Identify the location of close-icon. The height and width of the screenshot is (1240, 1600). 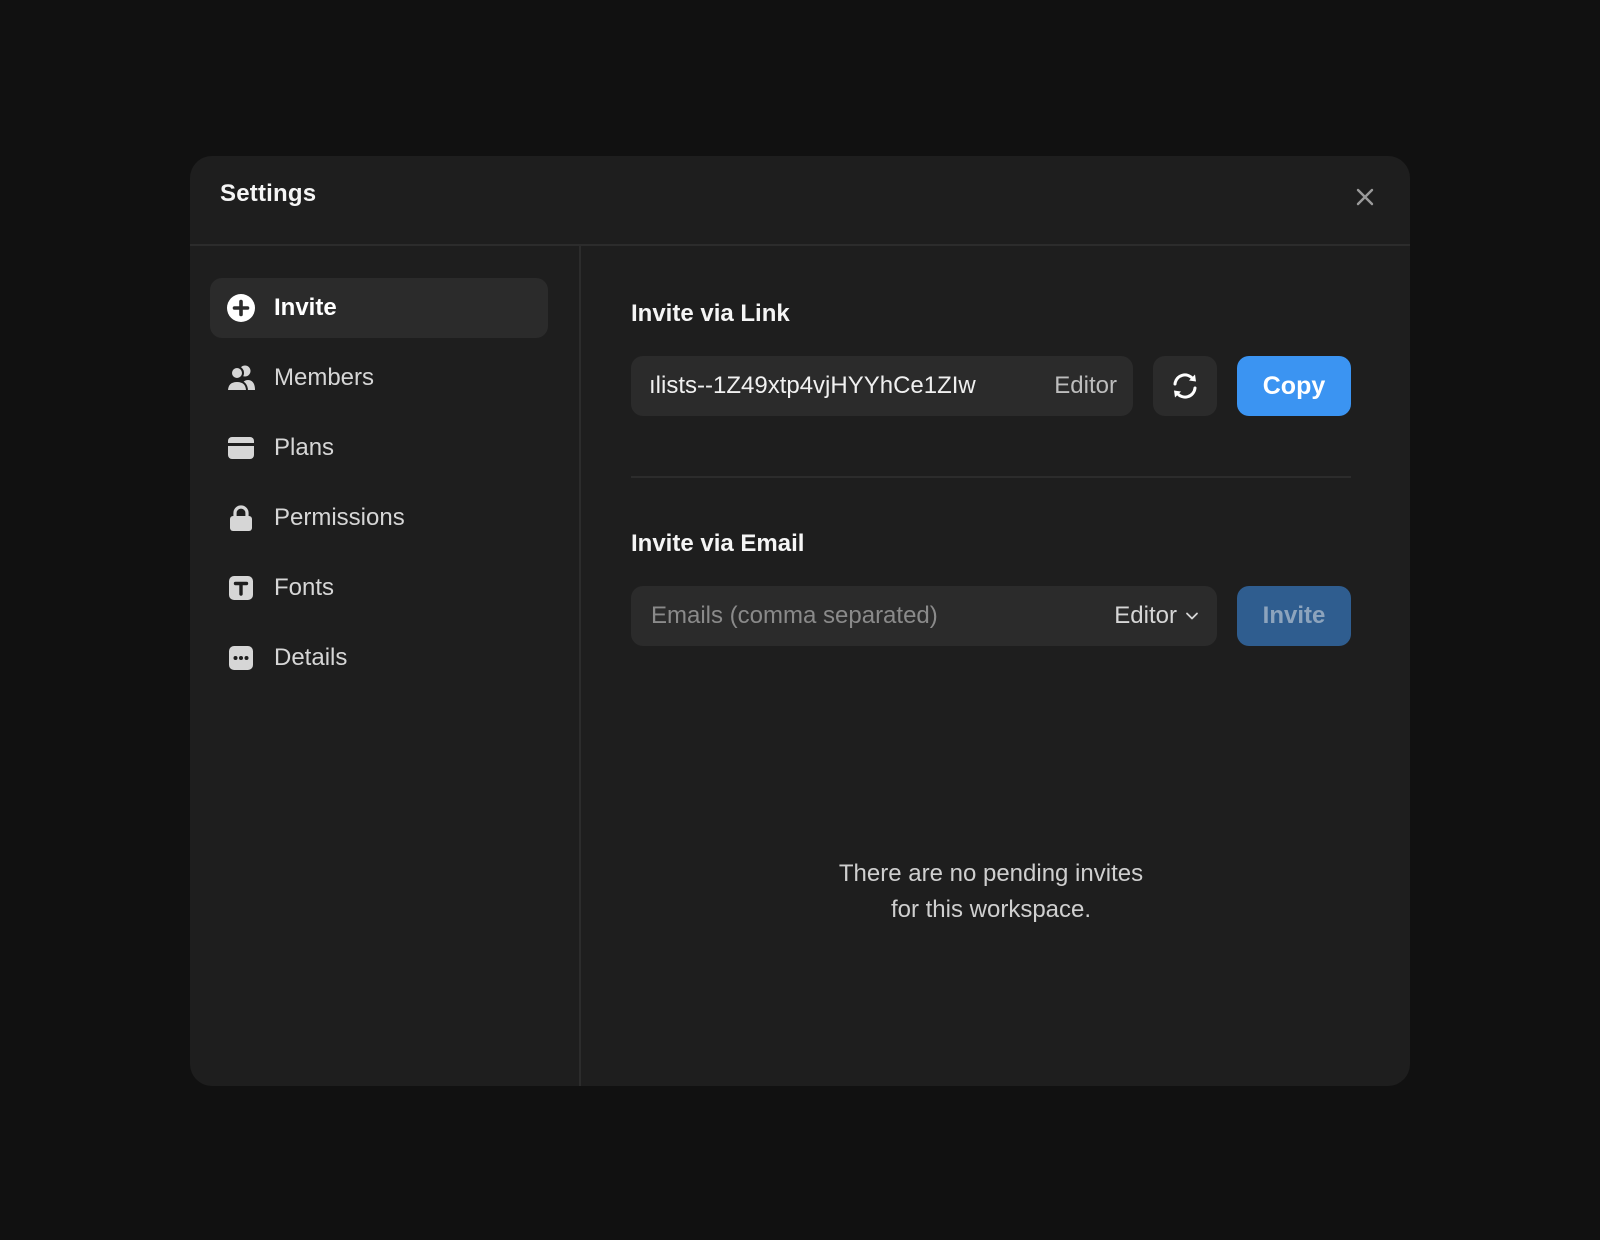
(1365, 197).